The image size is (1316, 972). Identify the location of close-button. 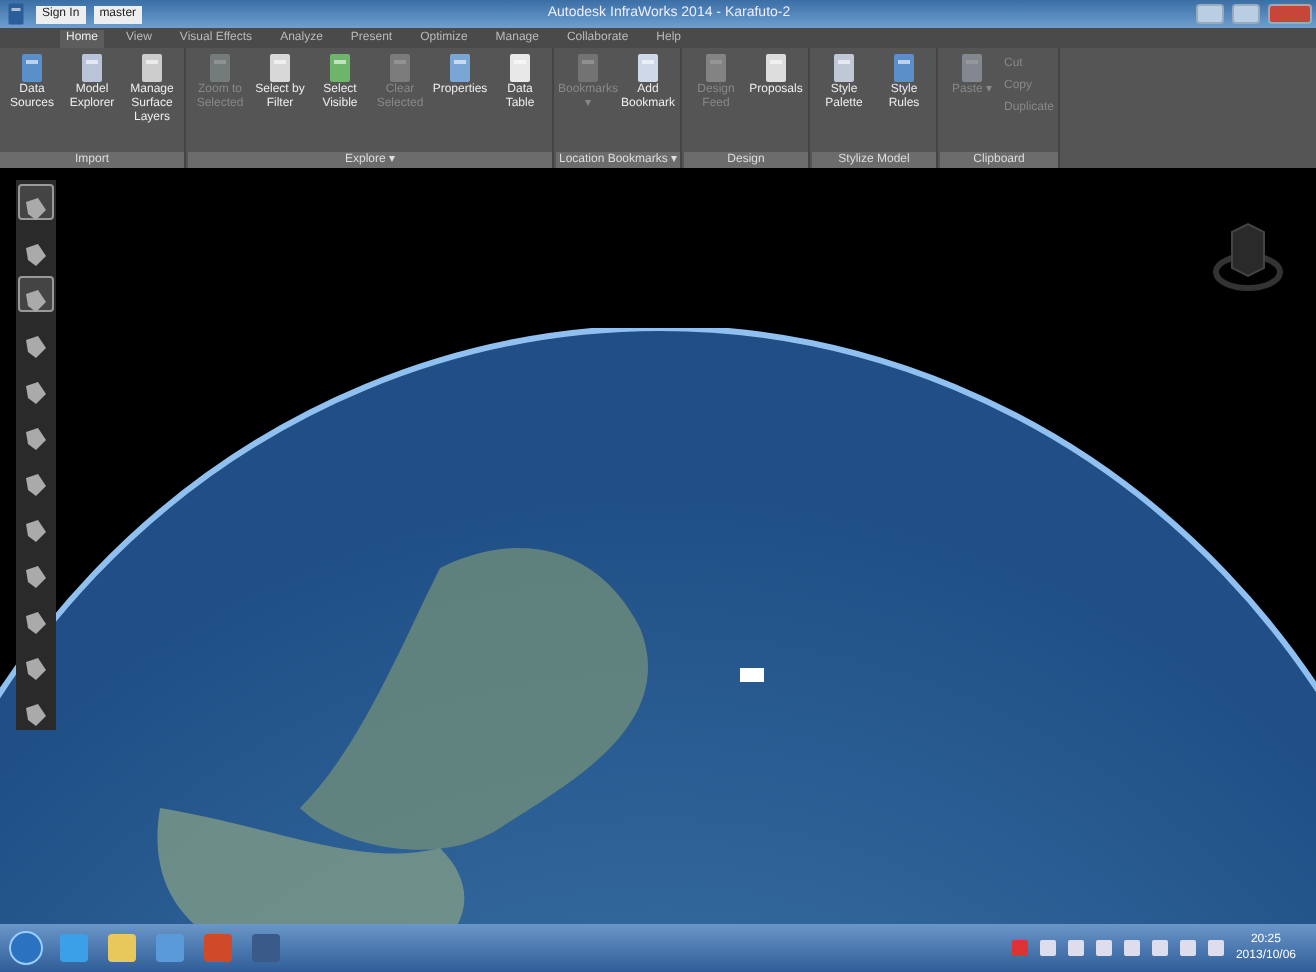
(1290, 14).